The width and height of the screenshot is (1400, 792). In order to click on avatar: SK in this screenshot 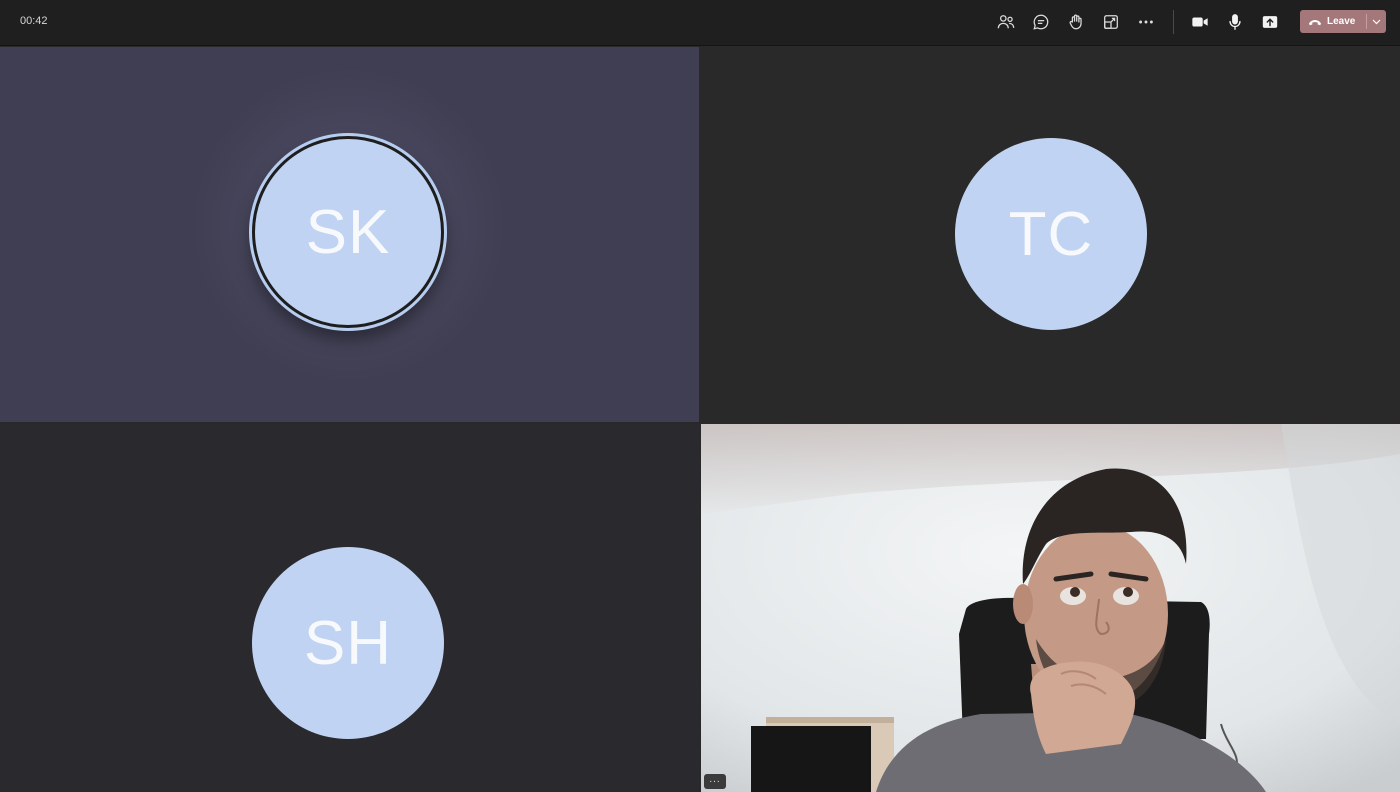, I will do `click(348, 232)`.